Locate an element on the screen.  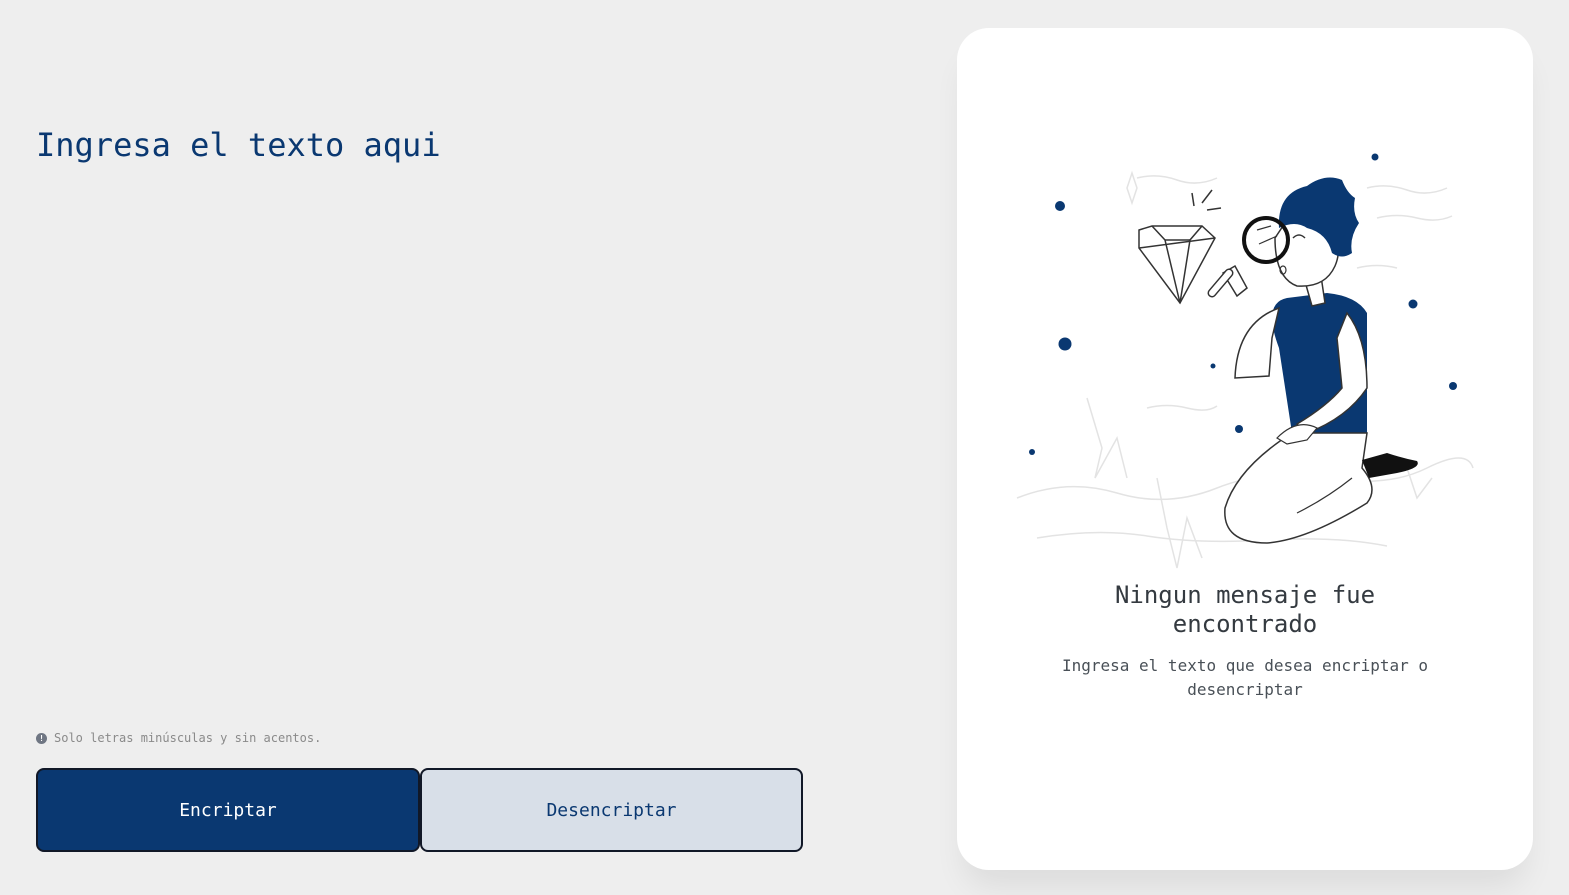
hint-text: Solo letras minúsculas y sin acentos. is located at coordinates (188, 738).